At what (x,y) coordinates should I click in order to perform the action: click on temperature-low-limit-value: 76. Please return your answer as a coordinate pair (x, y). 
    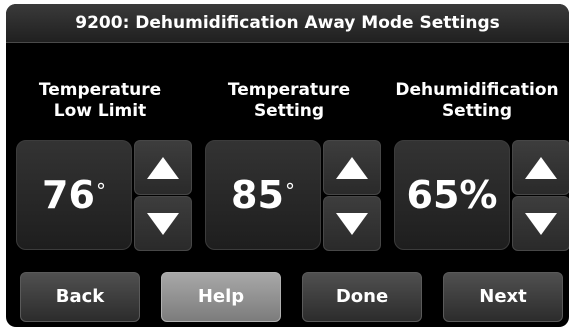
    Looking at the image, I should click on (68, 195).